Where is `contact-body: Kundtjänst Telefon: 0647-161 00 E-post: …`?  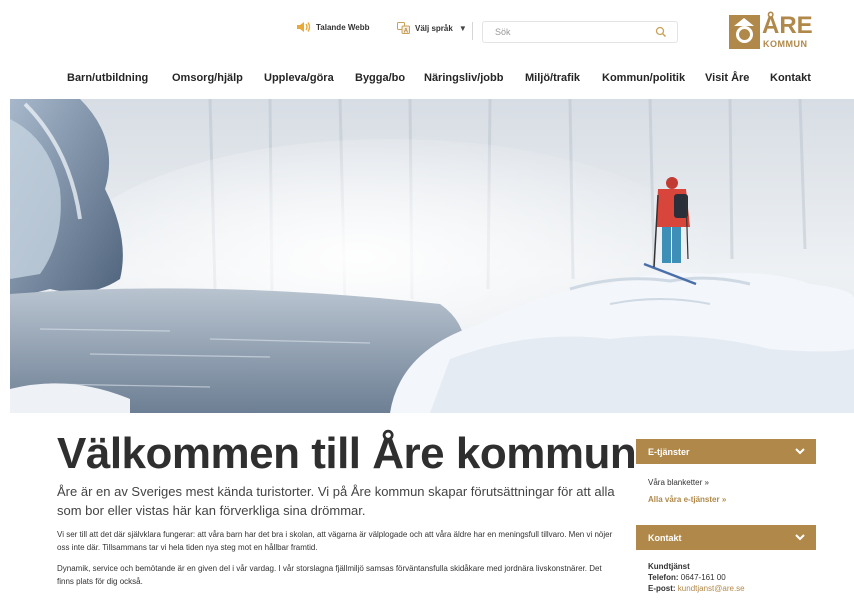
contact-body: Kundtjänst Telefon: 0647-161 00 E-post: … is located at coordinates (726, 576).